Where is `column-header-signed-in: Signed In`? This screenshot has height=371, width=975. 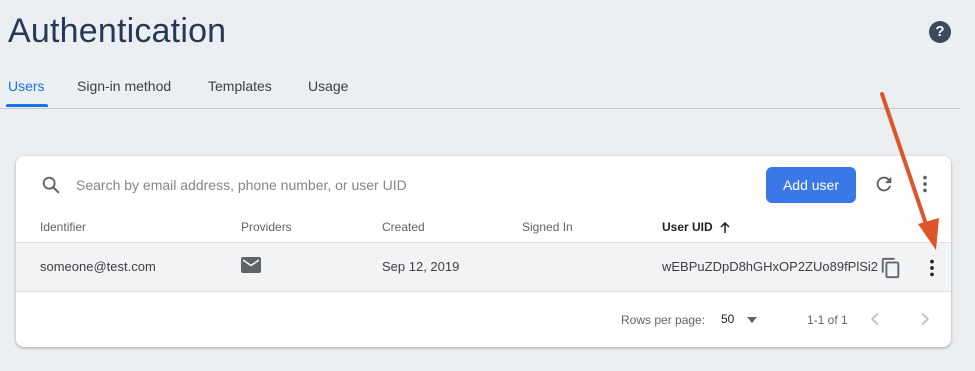 column-header-signed-in: Signed In is located at coordinates (547, 227).